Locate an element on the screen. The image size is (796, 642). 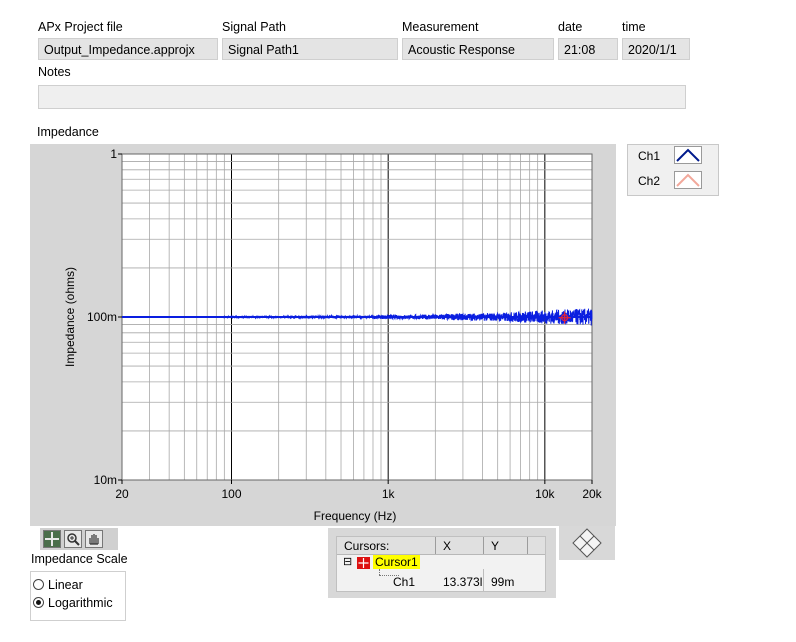
collapse-icon: ⊟ is located at coordinates (347, 561).